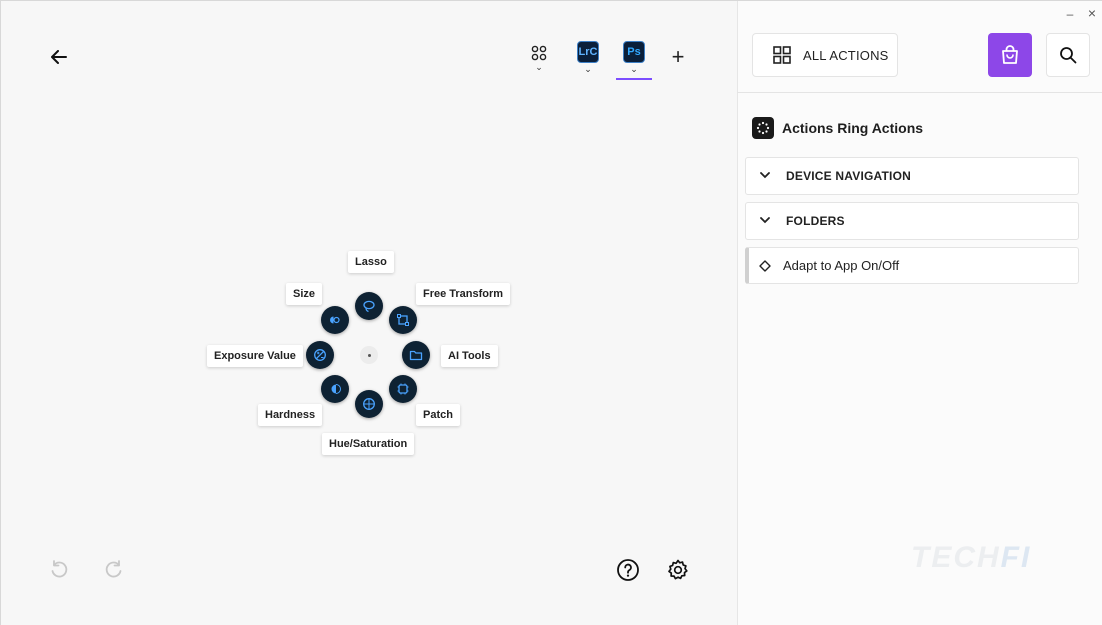  What do you see at coordinates (853, 128) in the screenshot?
I see `section-title: Actions Ring Actions` at bounding box center [853, 128].